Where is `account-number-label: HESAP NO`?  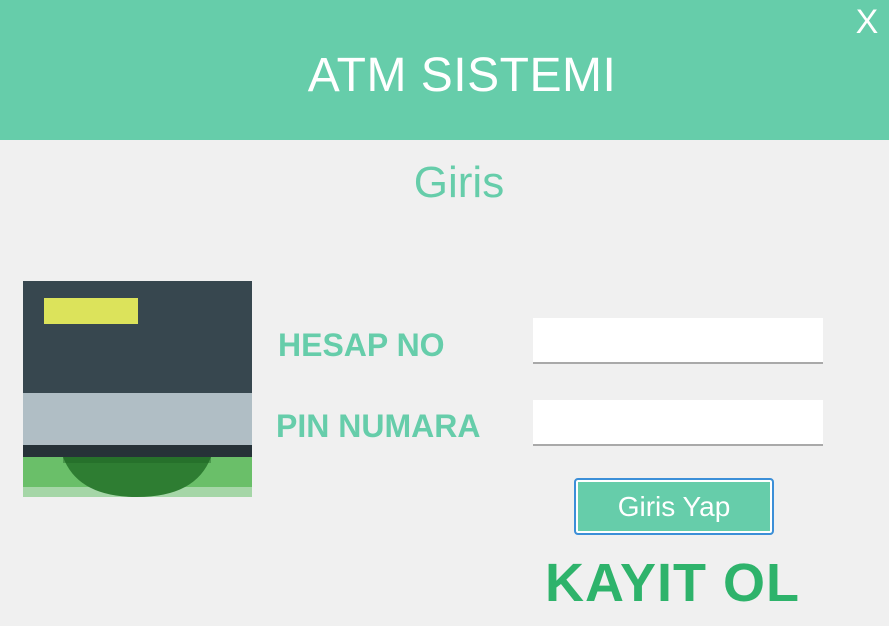
account-number-label: HESAP NO is located at coordinates (361, 345).